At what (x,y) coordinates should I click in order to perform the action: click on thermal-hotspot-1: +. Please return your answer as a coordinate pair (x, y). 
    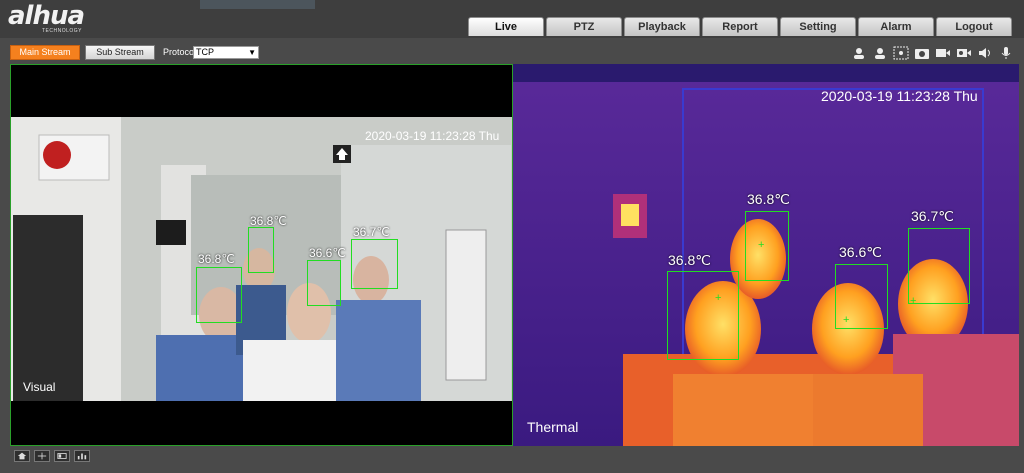
    Looking at the image, I should click on (761, 245).